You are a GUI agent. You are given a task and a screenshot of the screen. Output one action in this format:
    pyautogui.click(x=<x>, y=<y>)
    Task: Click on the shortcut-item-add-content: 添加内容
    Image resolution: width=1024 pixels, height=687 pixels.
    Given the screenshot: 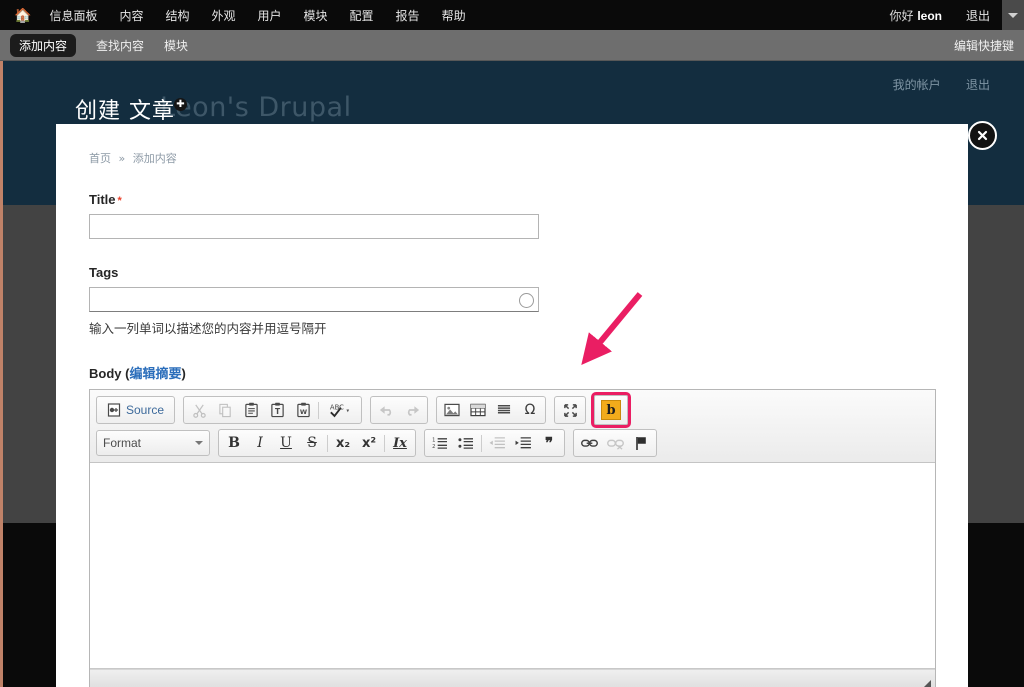 What is the action you would take?
    pyautogui.click(x=43, y=45)
    